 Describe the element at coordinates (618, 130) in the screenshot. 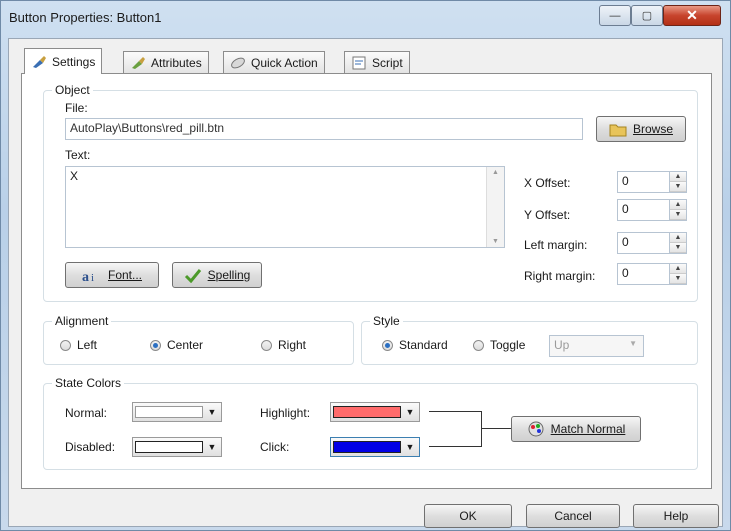

I see `folder-icon` at that location.